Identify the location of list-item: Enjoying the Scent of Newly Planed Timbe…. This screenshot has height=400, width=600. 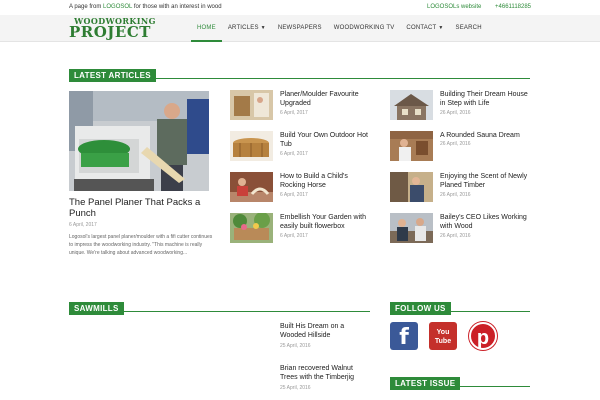
(461, 188).